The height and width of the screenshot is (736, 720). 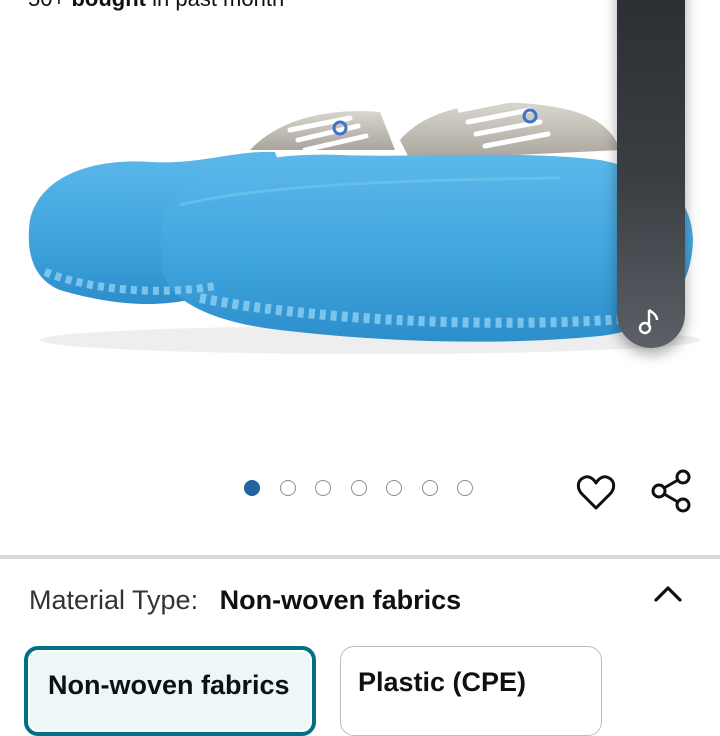 I want to click on chevron-up-icon, so click(x=668, y=594).